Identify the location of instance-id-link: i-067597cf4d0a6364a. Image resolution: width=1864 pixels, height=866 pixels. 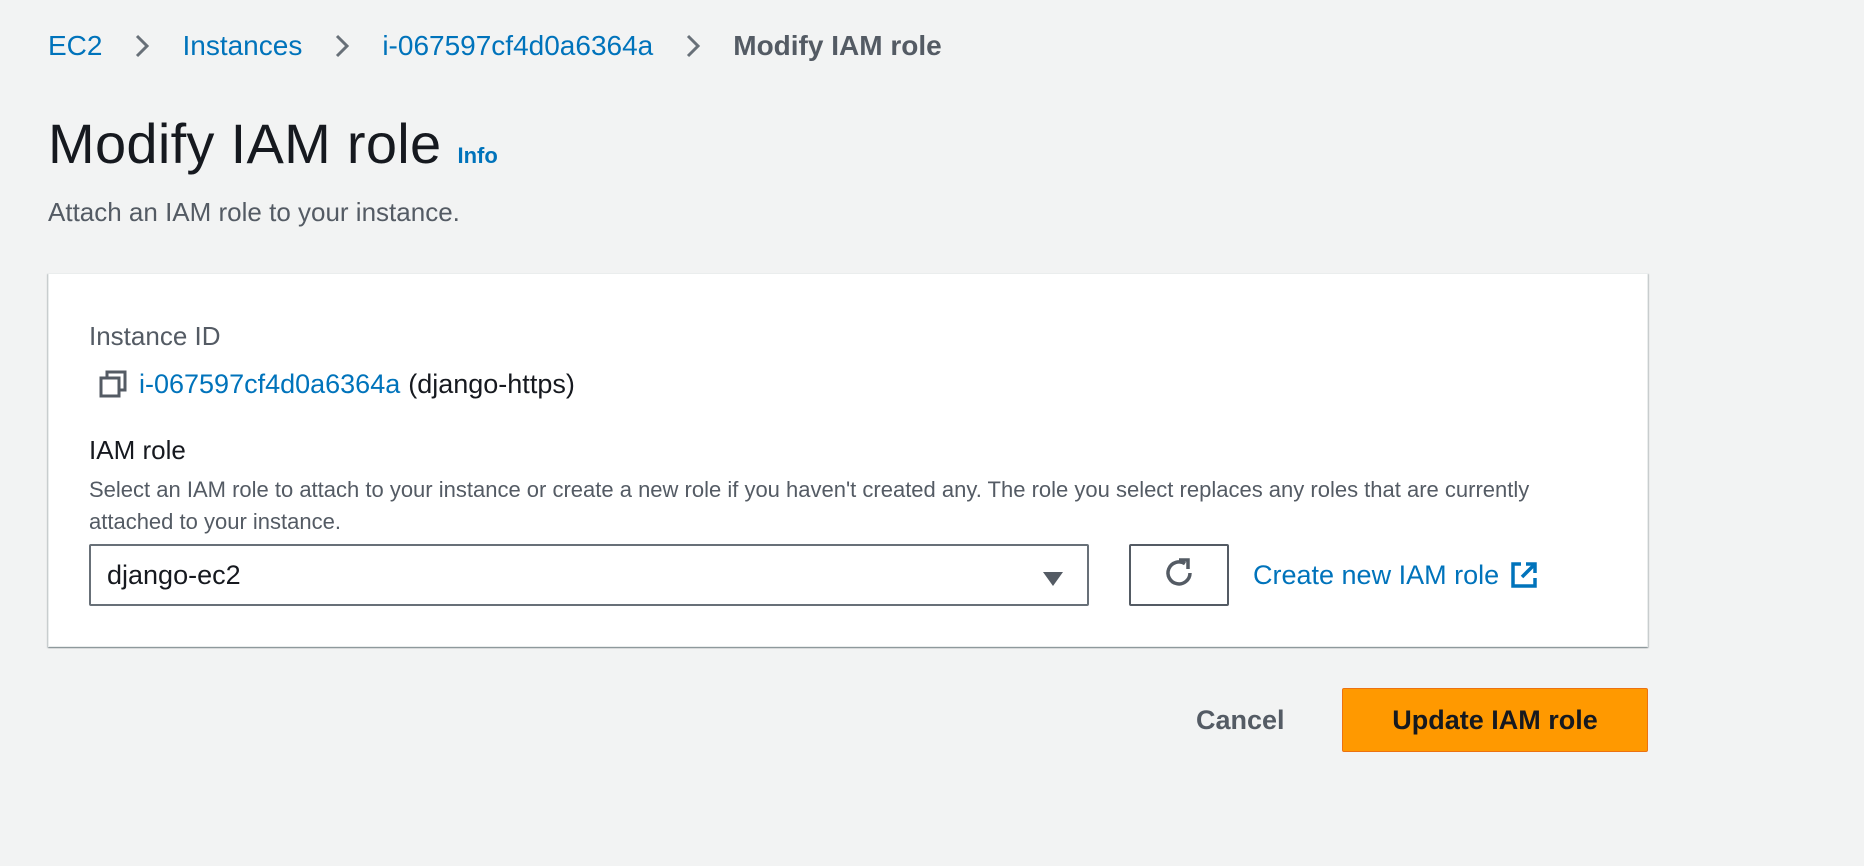
(269, 384).